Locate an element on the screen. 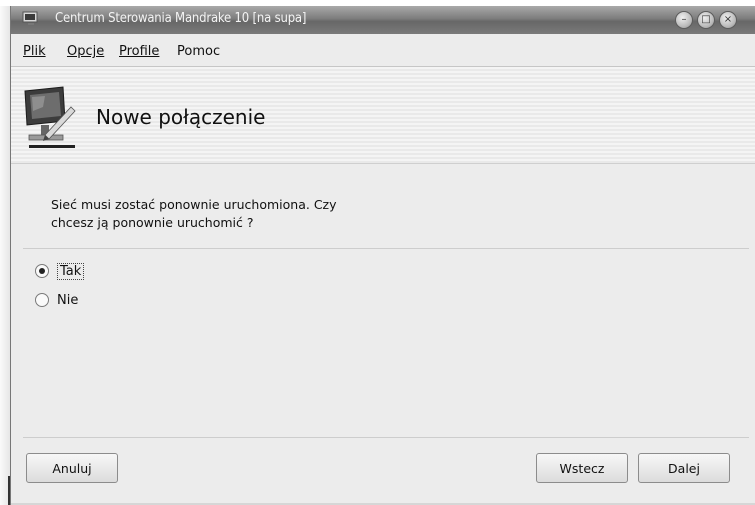 This screenshot has width=755, height=505. app-icon is located at coordinates (31, 19).